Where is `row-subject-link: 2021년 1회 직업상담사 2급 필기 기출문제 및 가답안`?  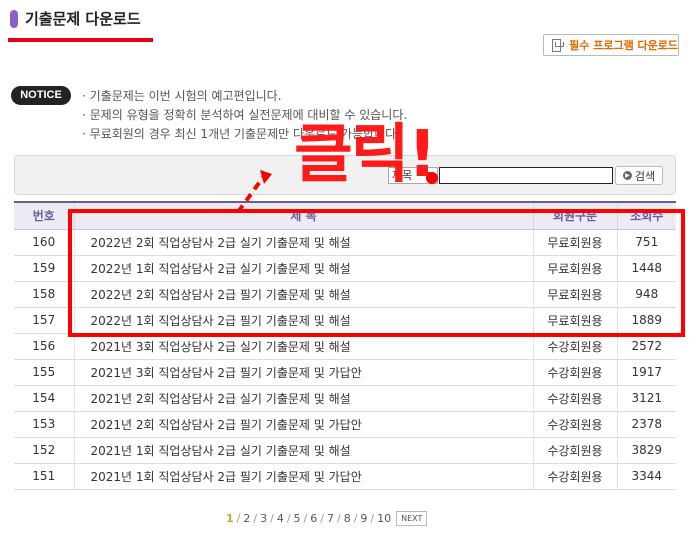 row-subject-link: 2021년 1회 직업상담사 2급 필기 기출문제 및 가답안 is located at coordinates (303, 476).